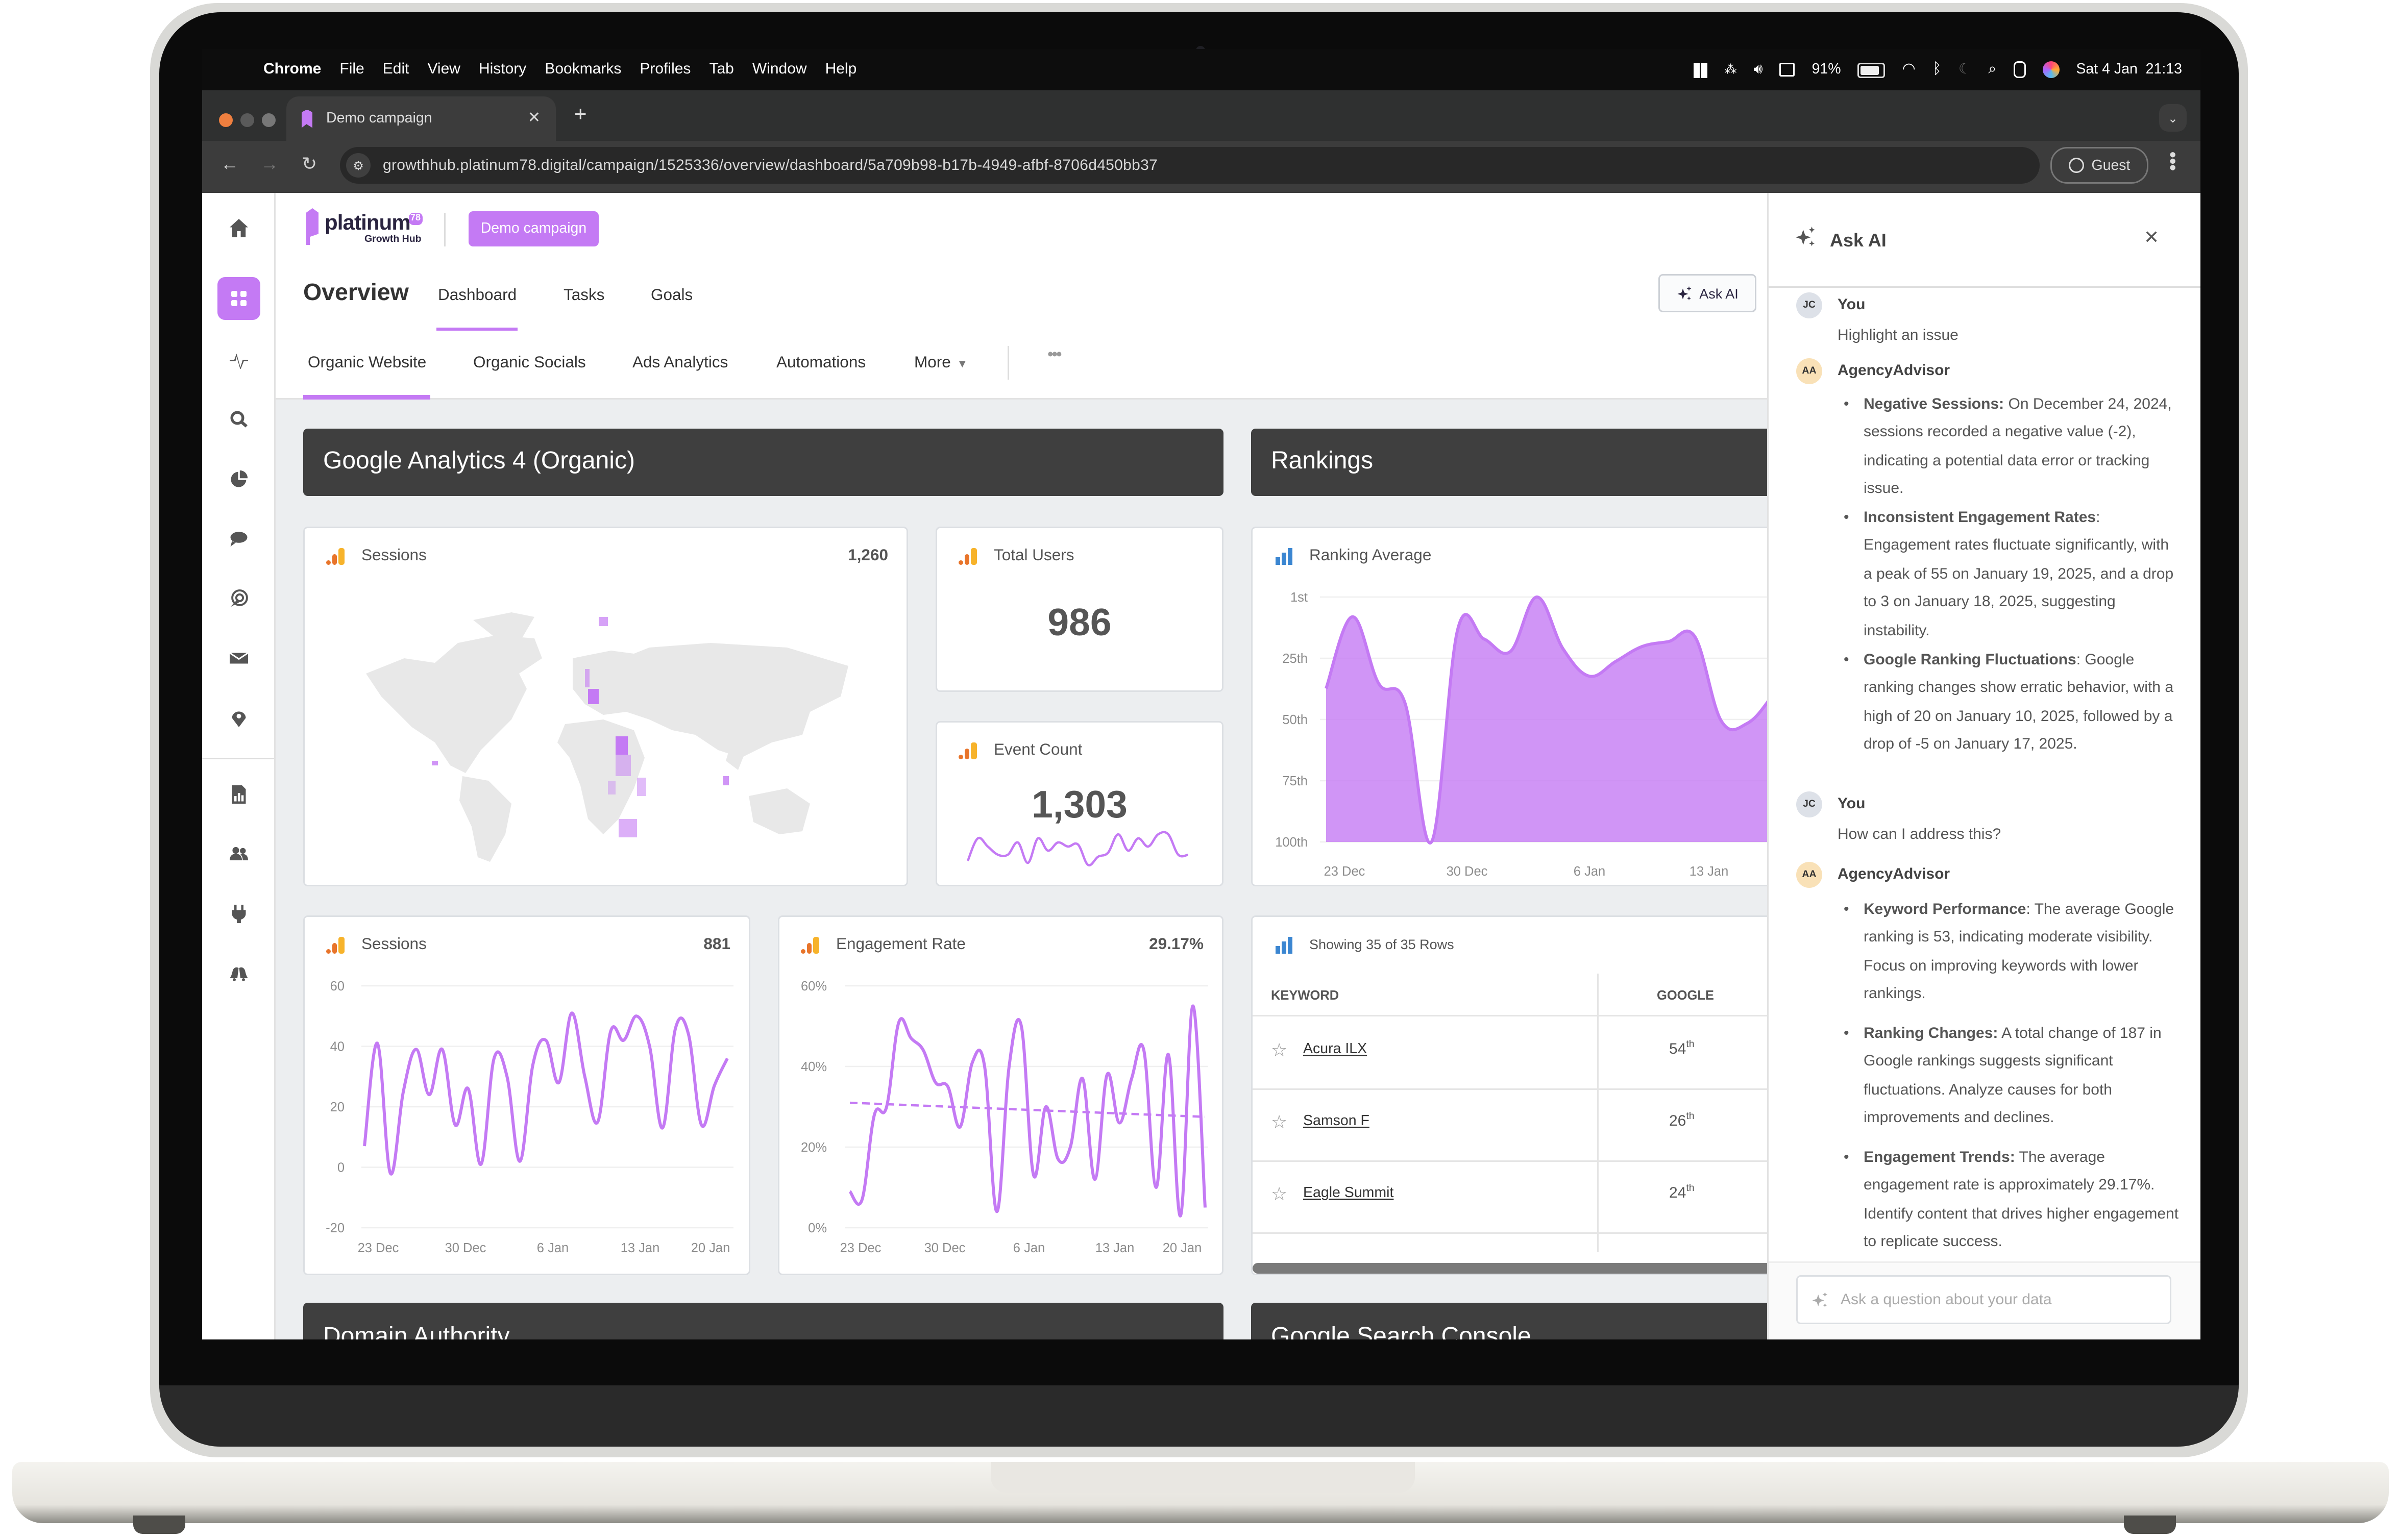 This screenshot has width=2399, height=1540. What do you see at coordinates (239, 359) in the screenshot?
I see `activity-pulse-icon` at bounding box center [239, 359].